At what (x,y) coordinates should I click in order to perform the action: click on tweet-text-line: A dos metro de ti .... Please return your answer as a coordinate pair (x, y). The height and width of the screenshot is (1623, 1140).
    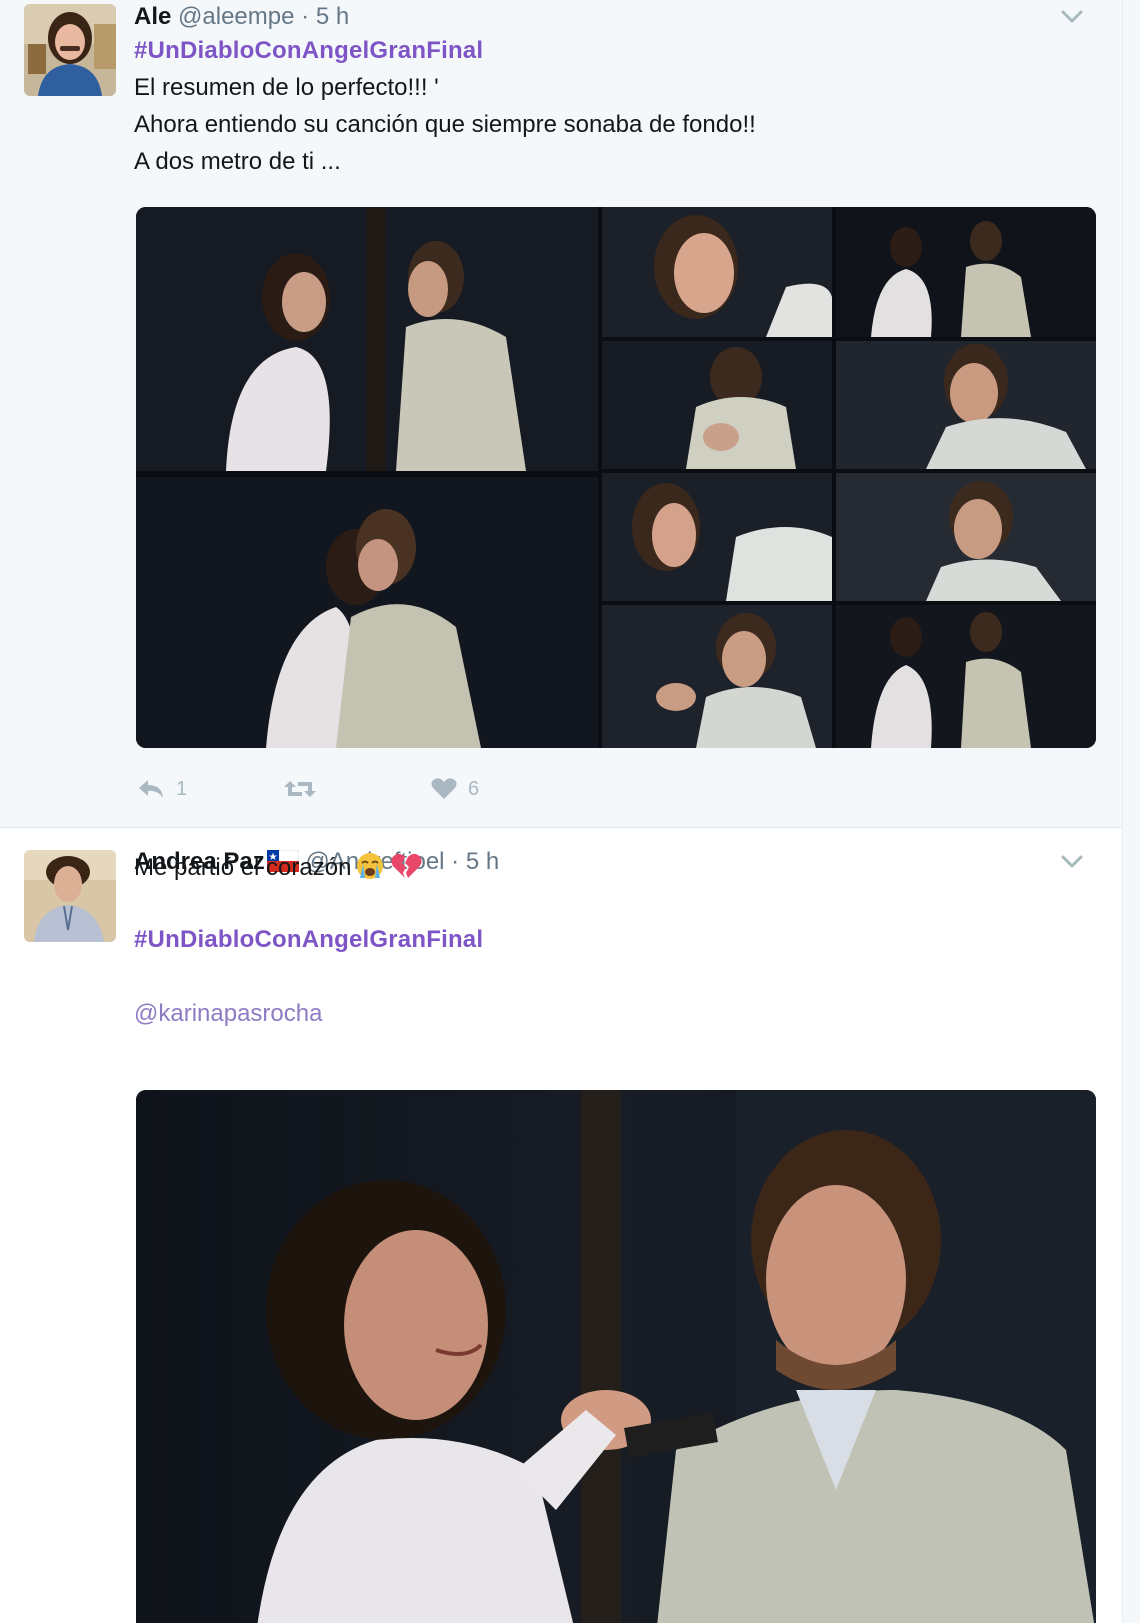
    Looking at the image, I should click on (237, 161).